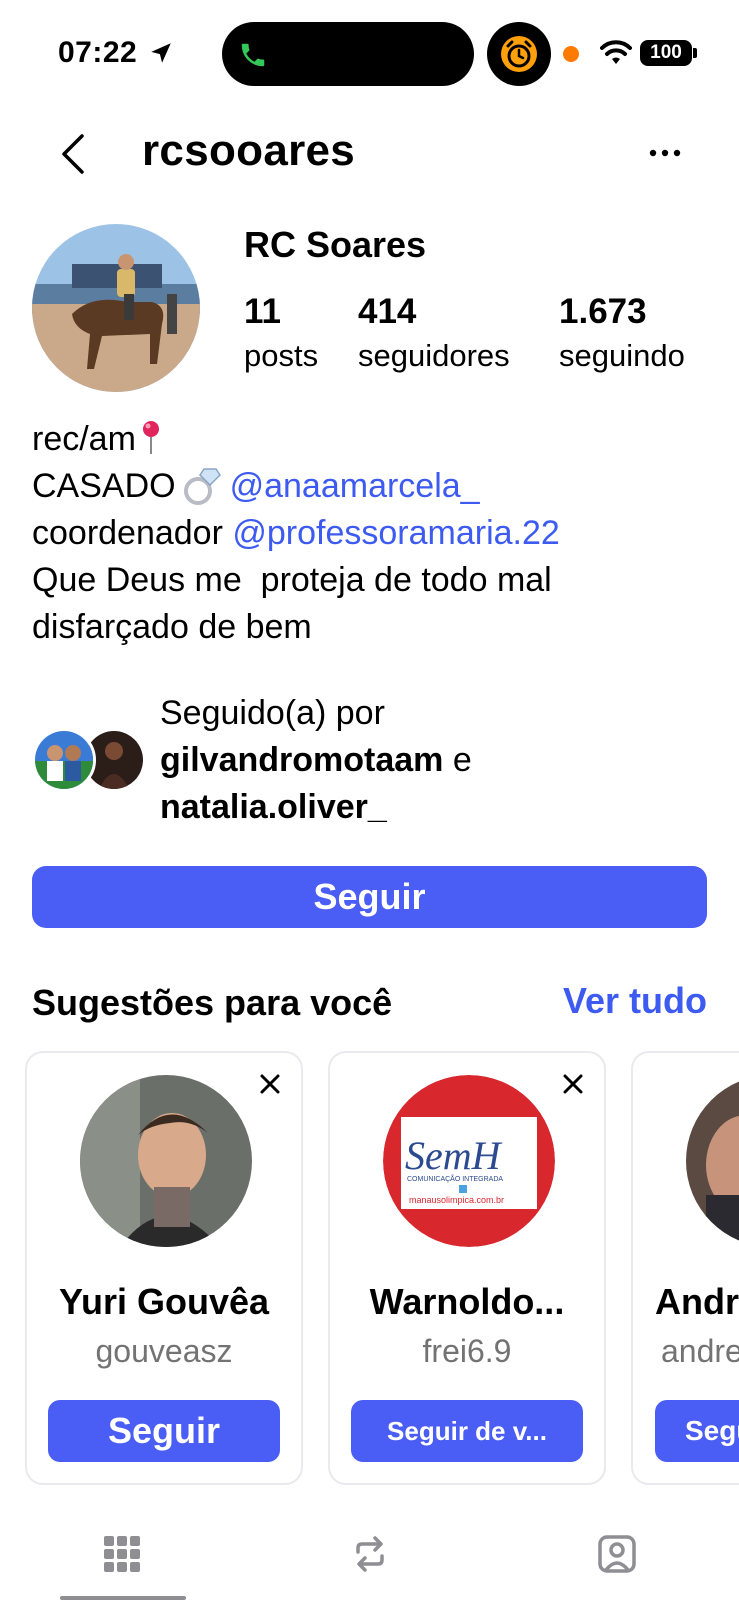 The image size is (739, 1600). I want to click on pushpin-icon, so click(150, 437).